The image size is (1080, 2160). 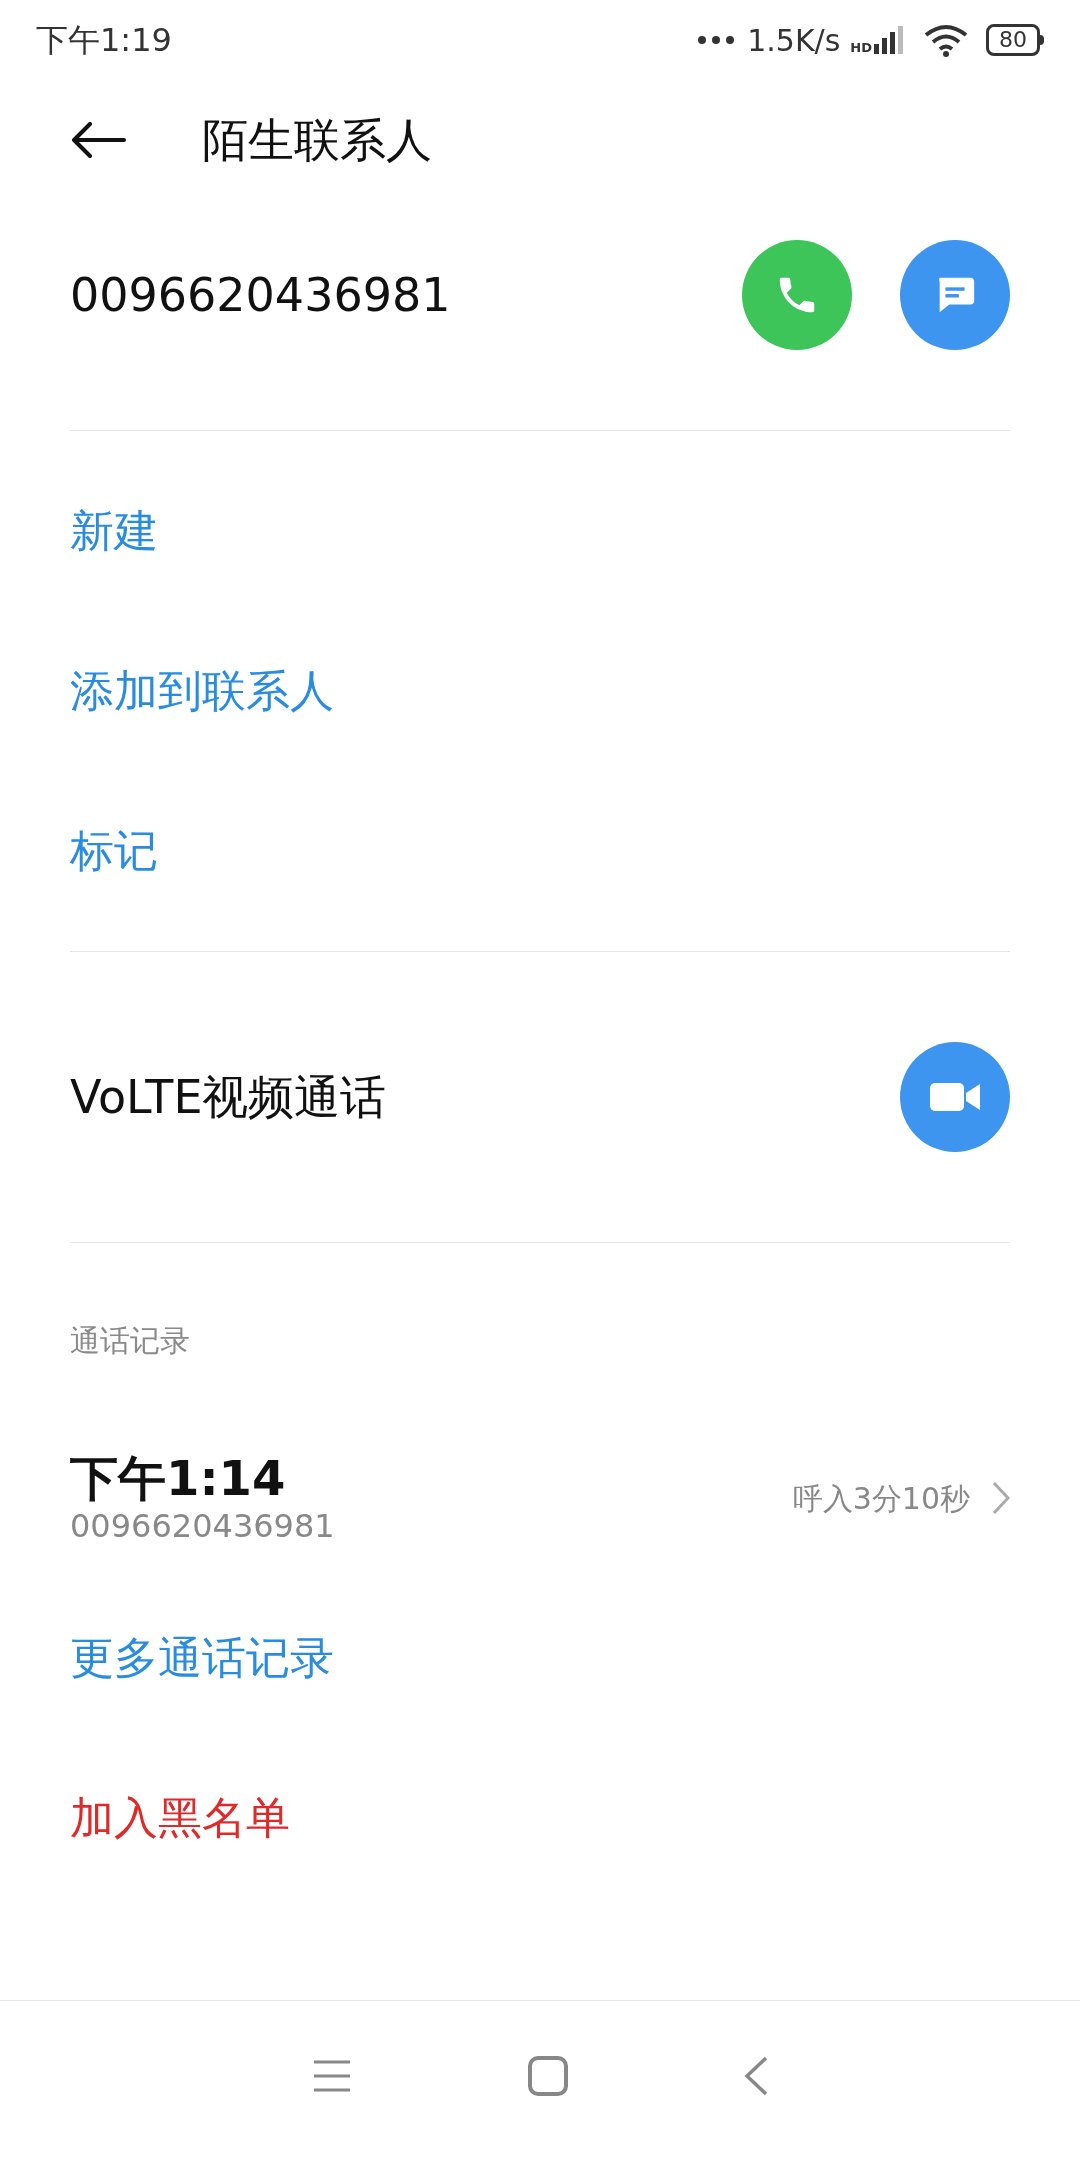 What do you see at coordinates (178, 1478) in the screenshot?
I see `call-time: 下午1:14` at bounding box center [178, 1478].